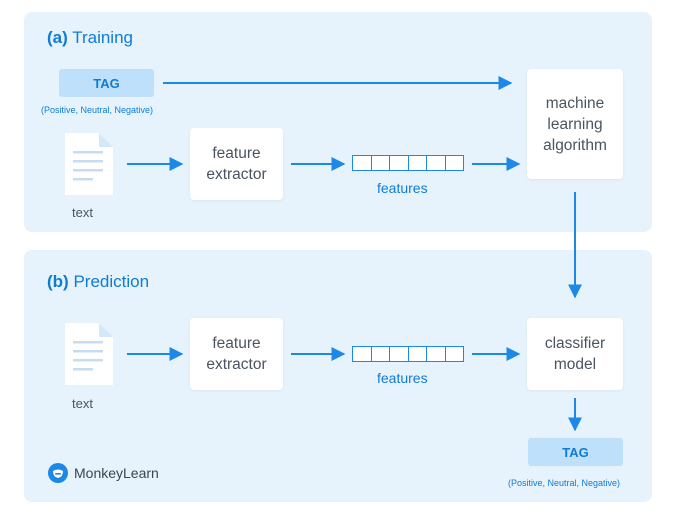 The width and height of the screenshot is (674, 517). I want to click on machine-learning-algorithm: machine learning algorithm, so click(575, 124).